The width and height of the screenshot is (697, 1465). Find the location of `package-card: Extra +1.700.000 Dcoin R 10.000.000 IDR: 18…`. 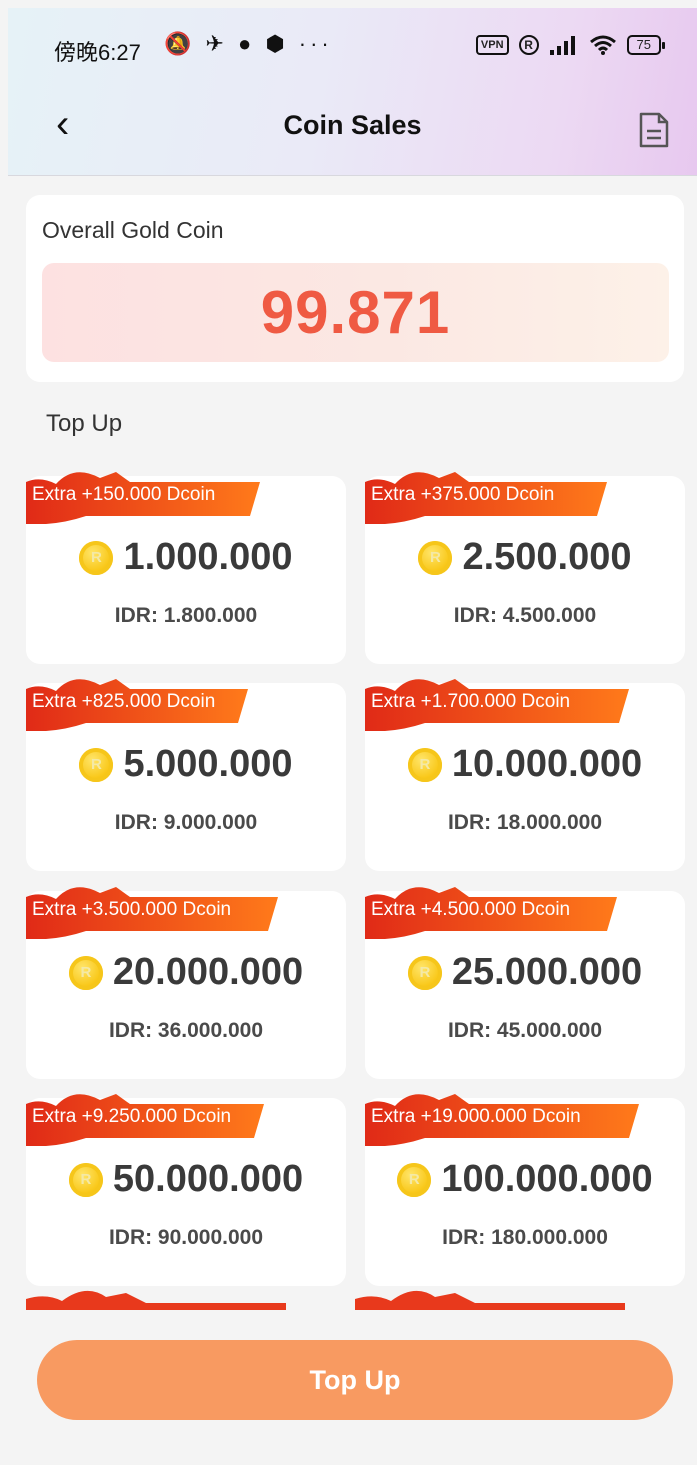

package-card: Extra +1.700.000 Dcoin R 10.000.000 IDR: 18… is located at coordinates (525, 775).